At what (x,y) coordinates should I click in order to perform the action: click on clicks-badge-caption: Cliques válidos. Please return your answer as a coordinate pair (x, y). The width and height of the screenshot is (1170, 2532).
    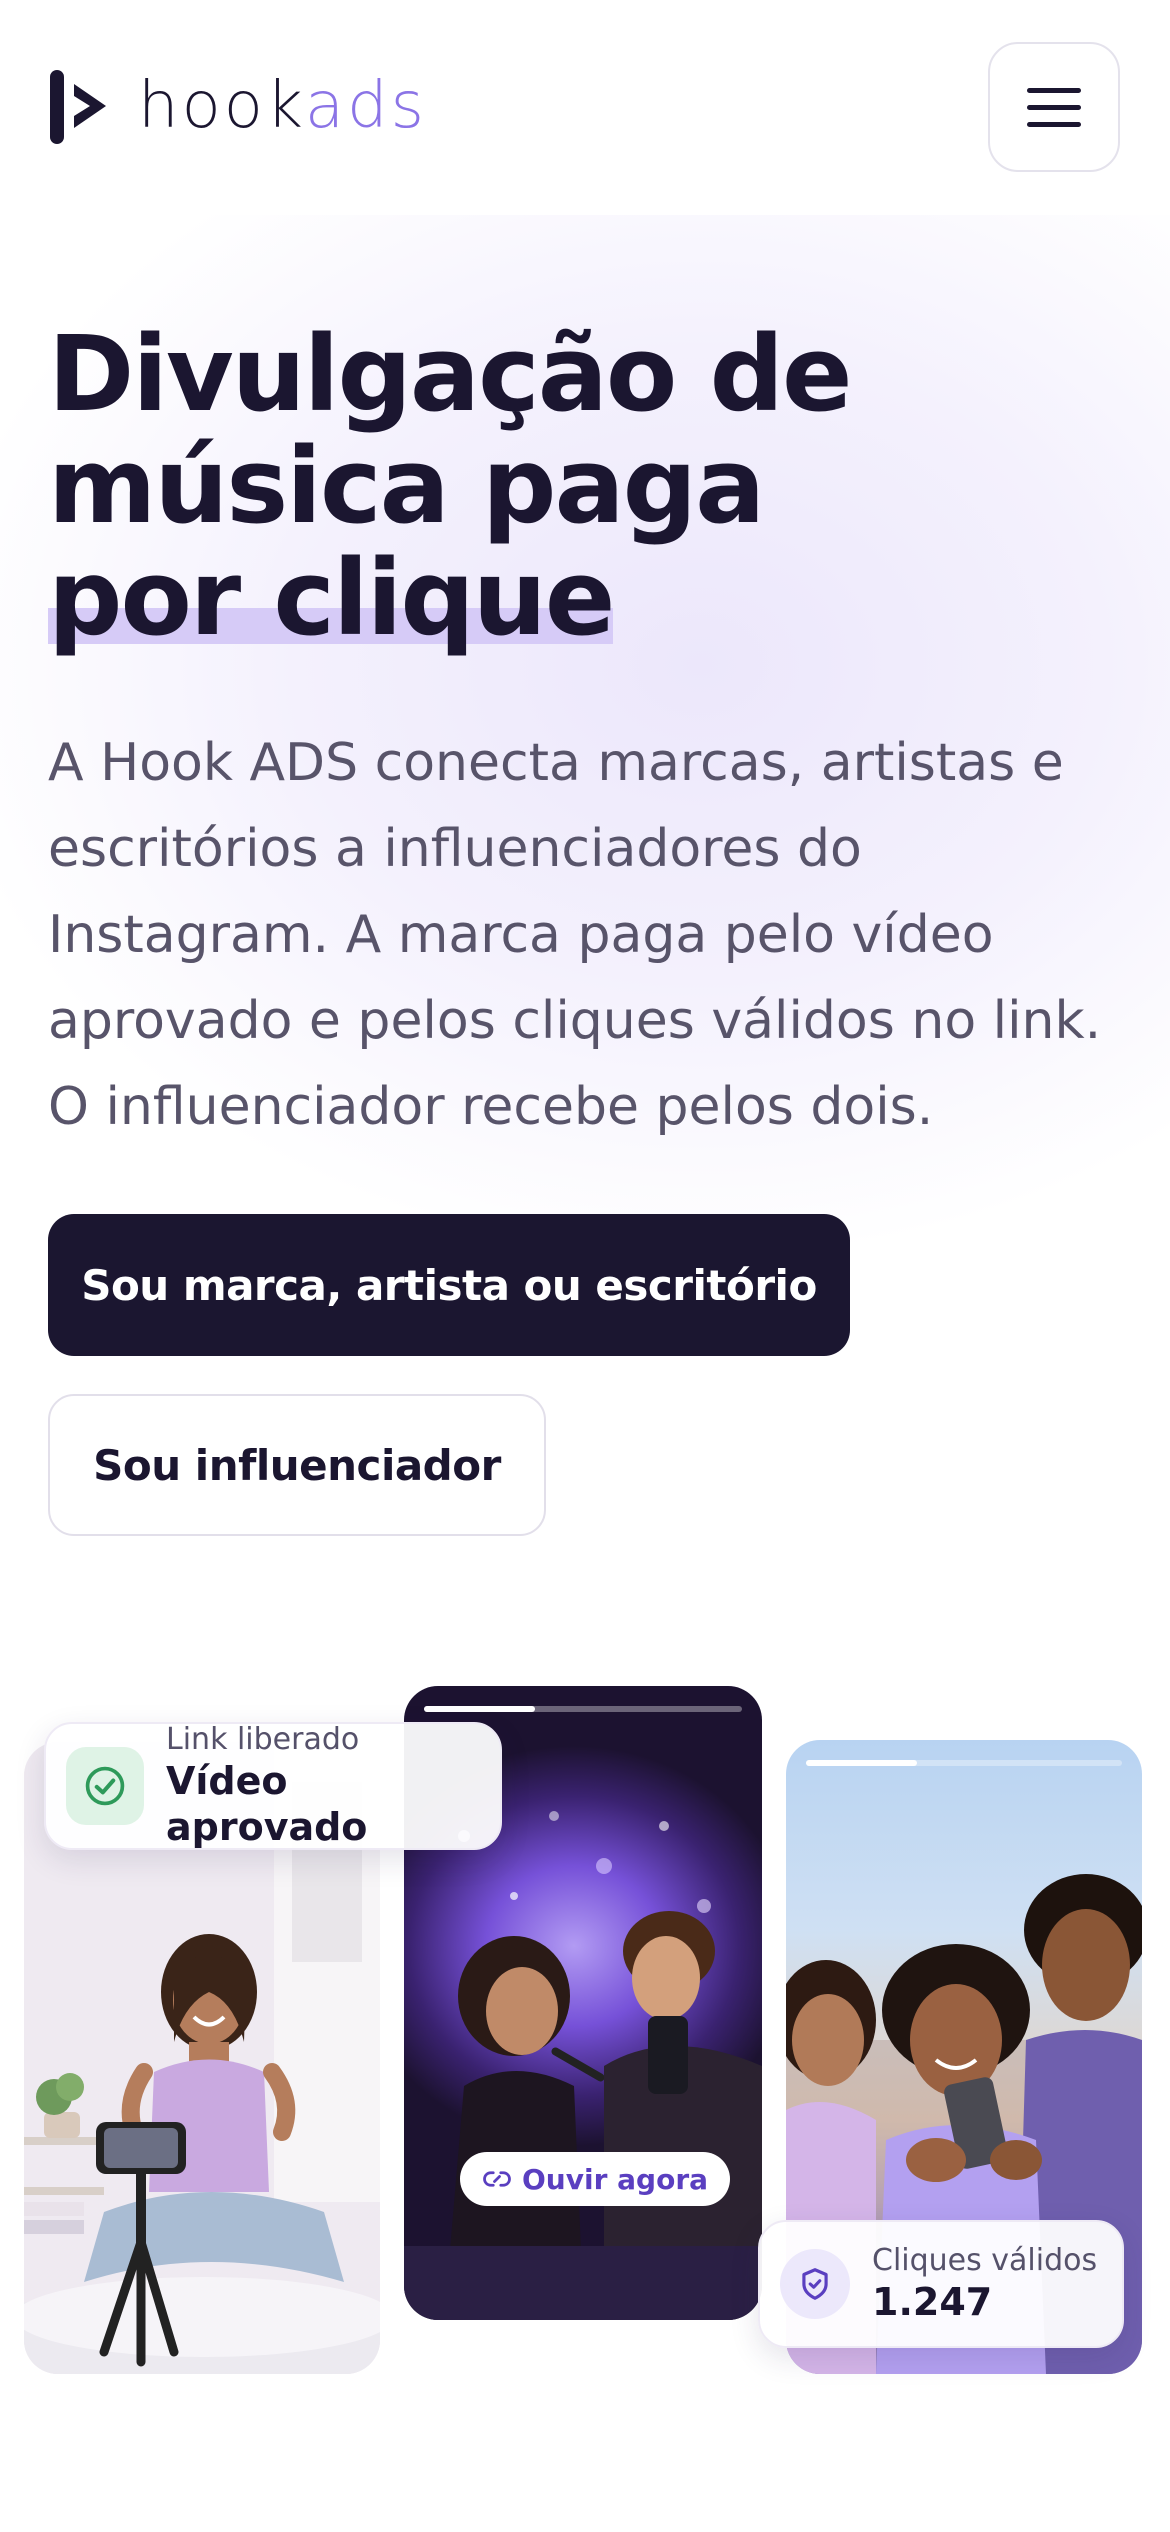
    Looking at the image, I should click on (985, 2260).